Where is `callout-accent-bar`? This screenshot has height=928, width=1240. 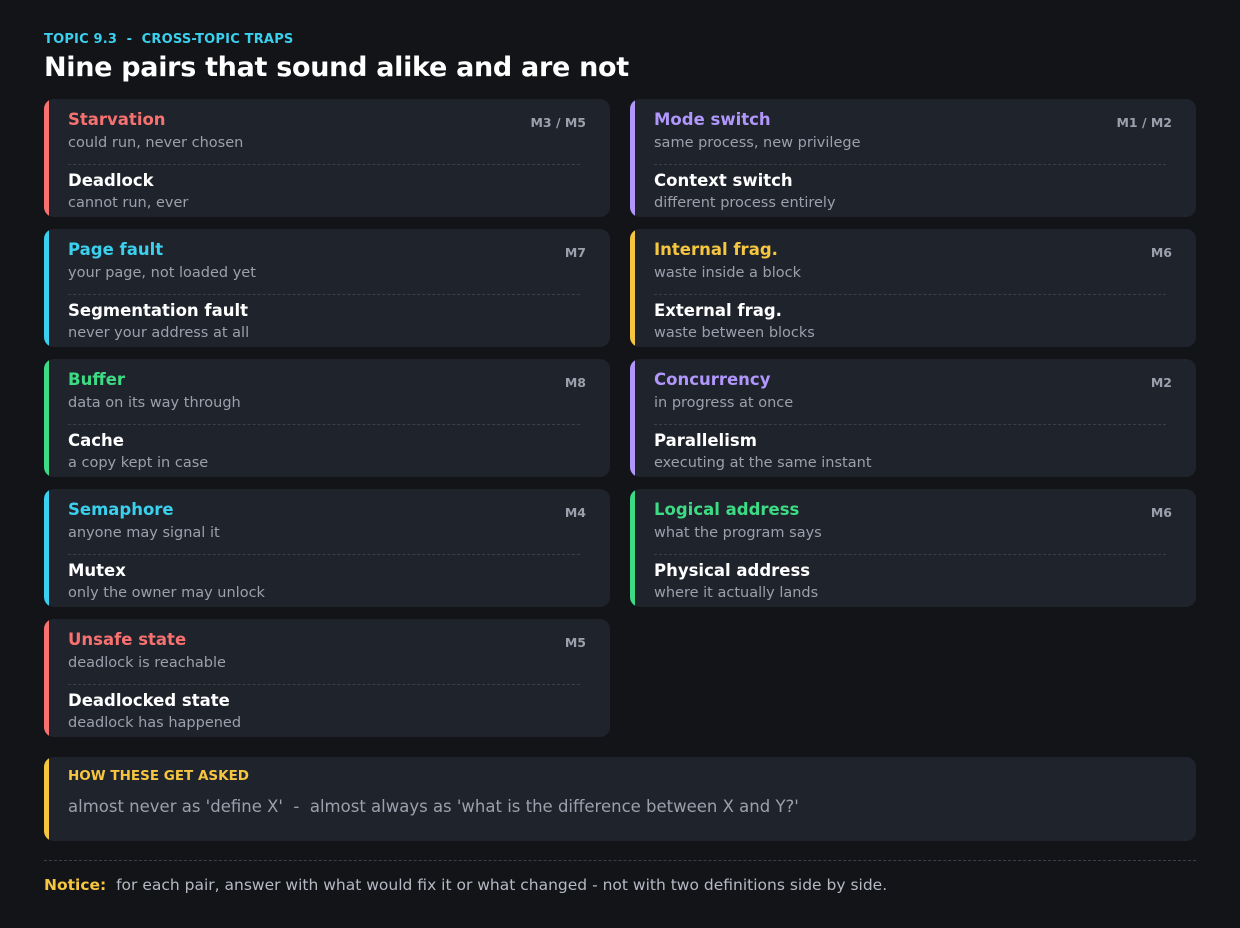
callout-accent-bar is located at coordinates (46, 799).